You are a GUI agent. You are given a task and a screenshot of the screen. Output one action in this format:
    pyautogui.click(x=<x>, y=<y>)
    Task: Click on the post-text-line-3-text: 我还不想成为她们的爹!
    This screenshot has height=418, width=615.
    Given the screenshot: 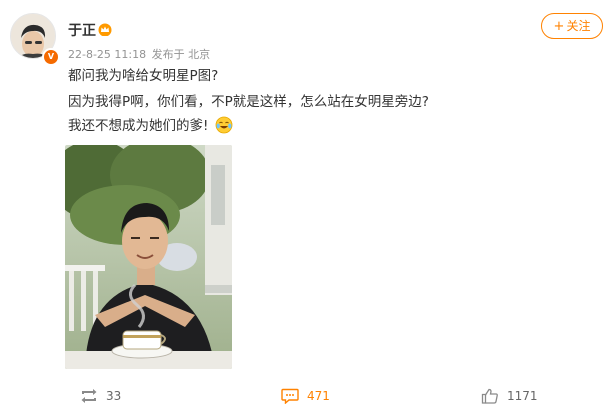 What is the action you would take?
    pyautogui.click(x=138, y=126)
    